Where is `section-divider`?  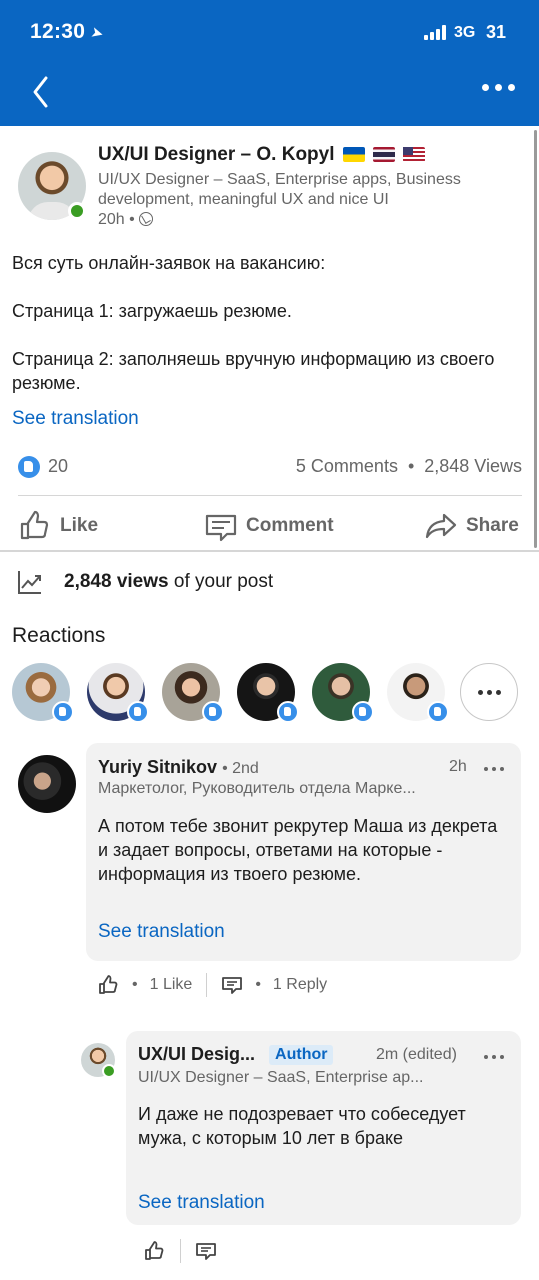
section-divider is located at coordinates (269, 551).